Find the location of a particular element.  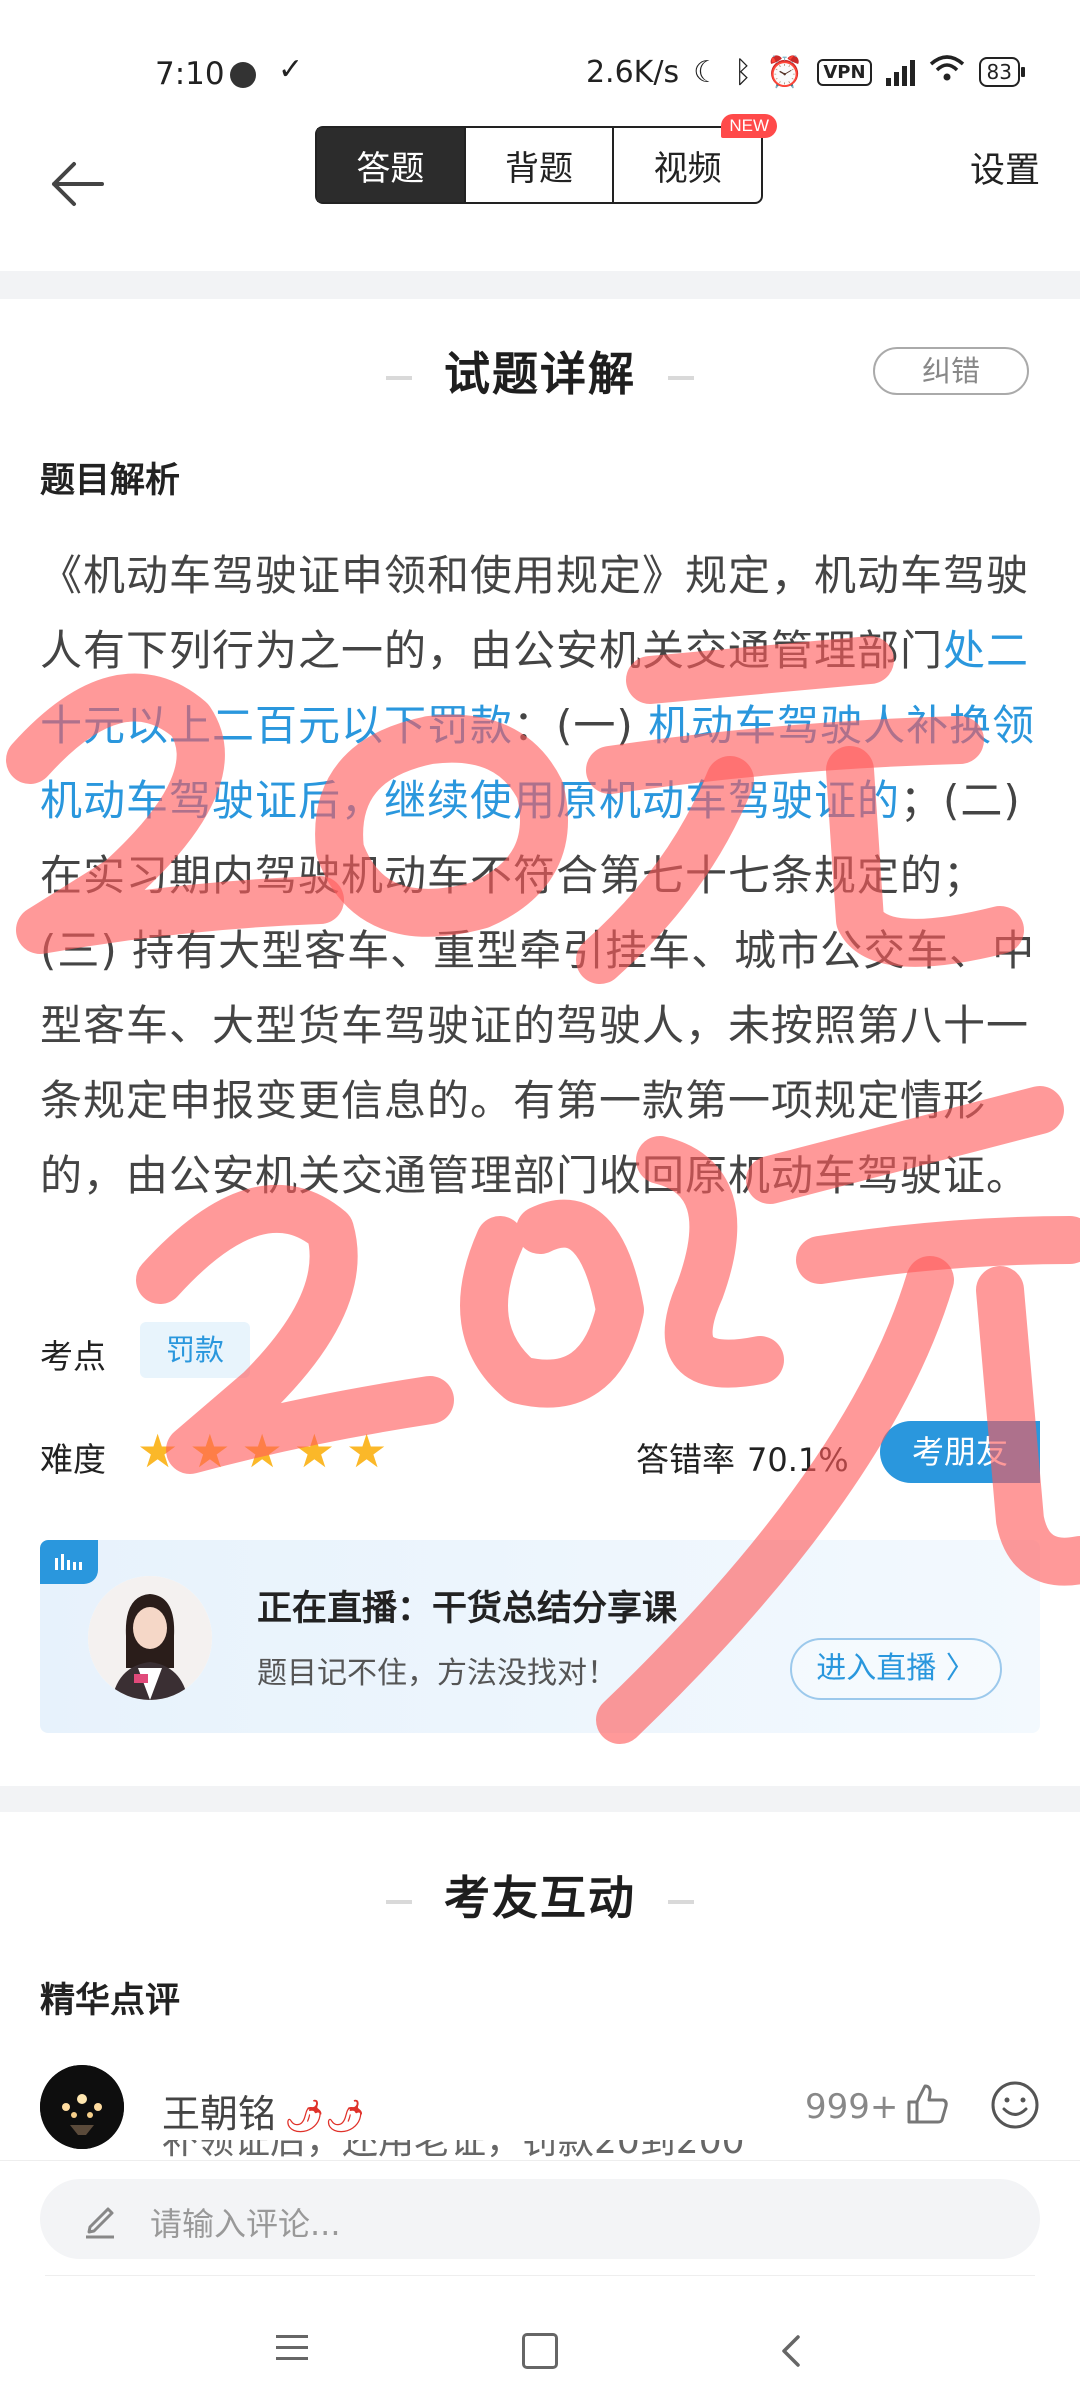

check-icon: ✓ is located at coordinates (291, 69).